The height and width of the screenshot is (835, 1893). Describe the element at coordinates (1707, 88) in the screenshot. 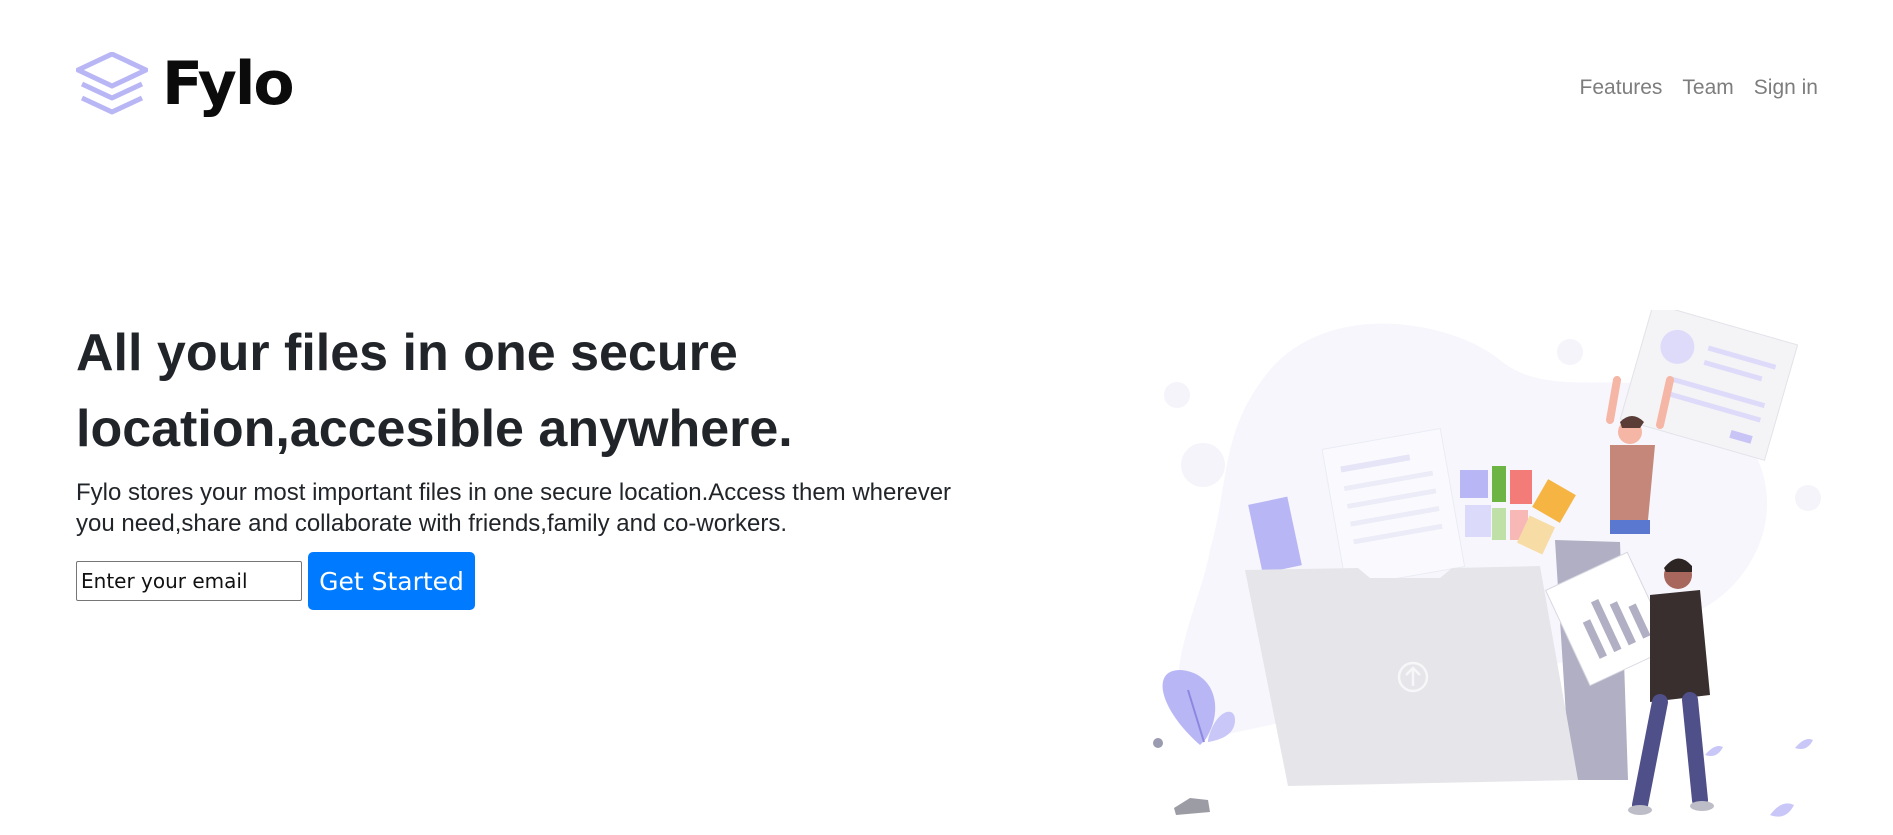

I see `nav-link-team: Team` at that location.